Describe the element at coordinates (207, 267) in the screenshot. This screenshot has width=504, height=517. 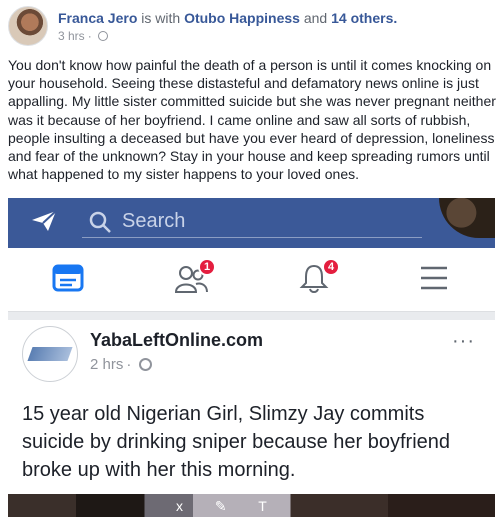
I see `friend-requests-badge: 1` at that location.